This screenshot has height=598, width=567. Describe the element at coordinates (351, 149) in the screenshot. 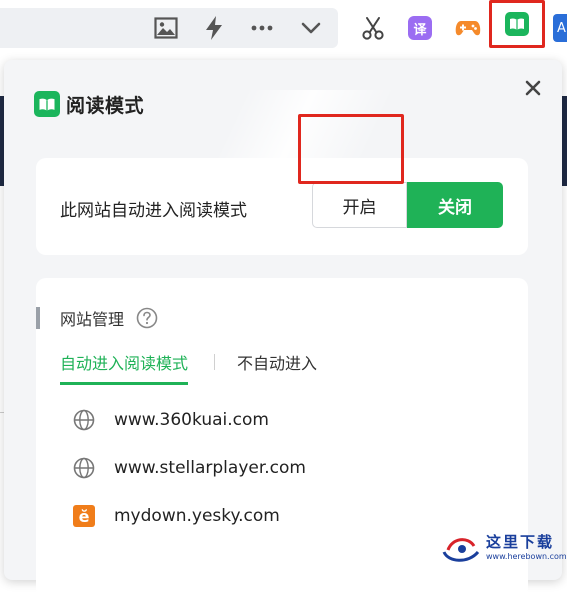

I see `enable-highlight-box` at that location.